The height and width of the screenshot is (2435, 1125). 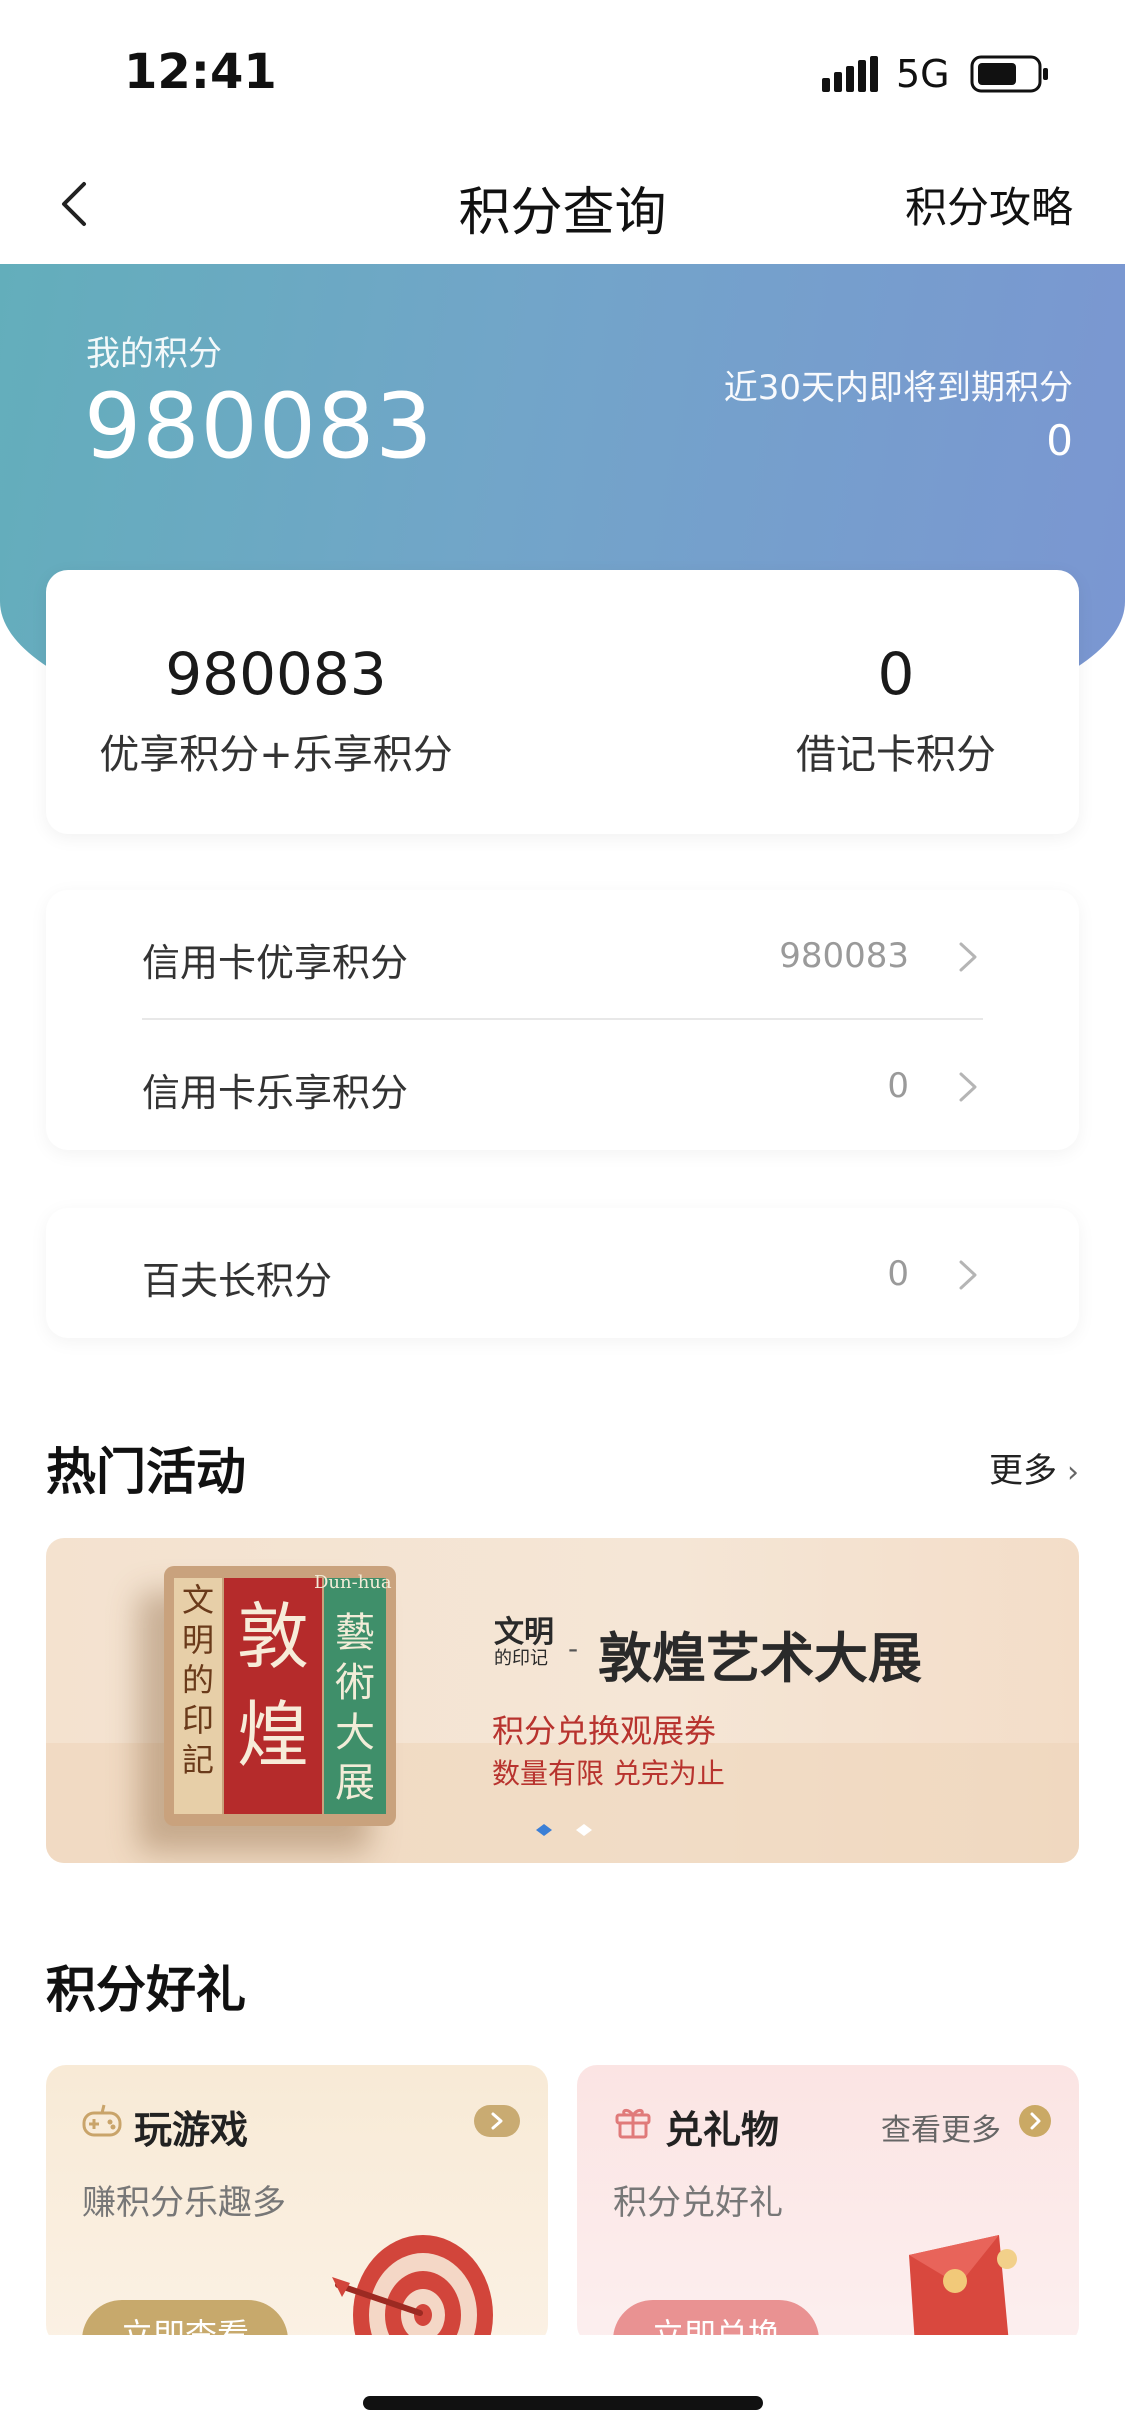 What do you see at coordinates (722, 2130) in the screenshot?
I see `redeem-gift-title: 兑礼物` at bounding box center [722, 2130].